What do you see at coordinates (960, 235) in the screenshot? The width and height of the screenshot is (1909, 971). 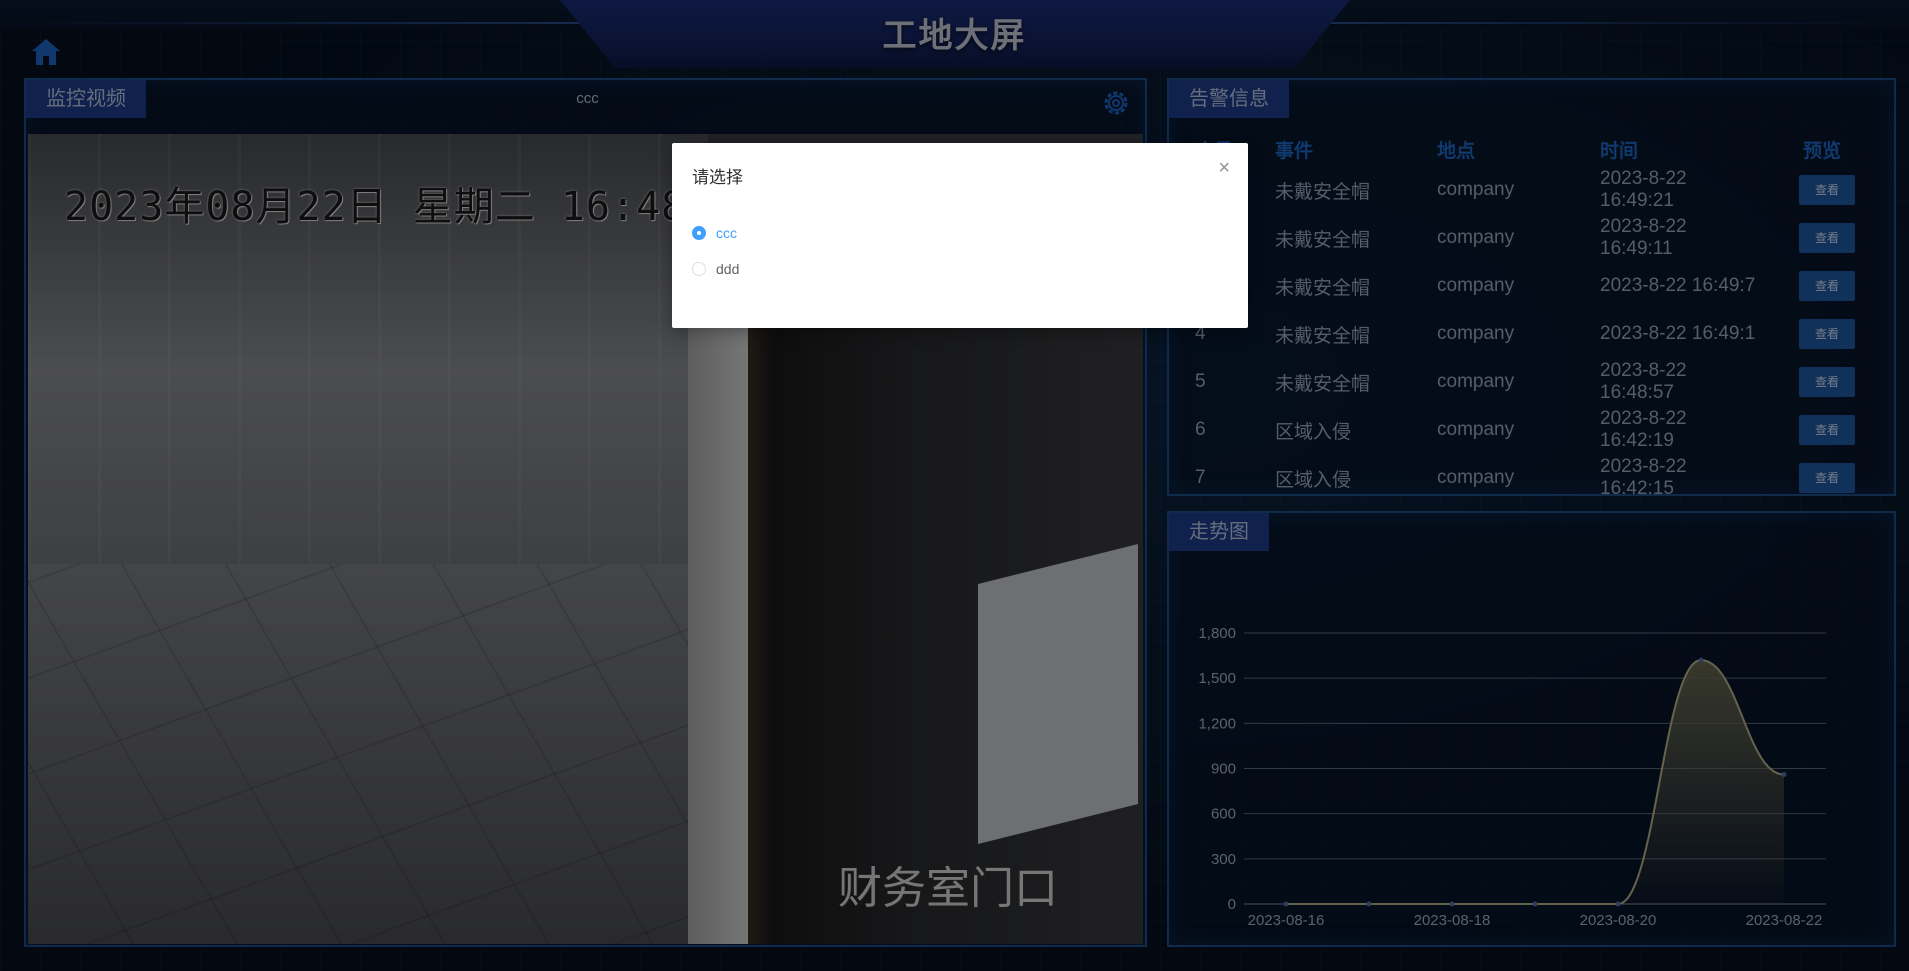 I see `select-dialog: 请选择 × ccc ddd` at bounding box center [960, 235].